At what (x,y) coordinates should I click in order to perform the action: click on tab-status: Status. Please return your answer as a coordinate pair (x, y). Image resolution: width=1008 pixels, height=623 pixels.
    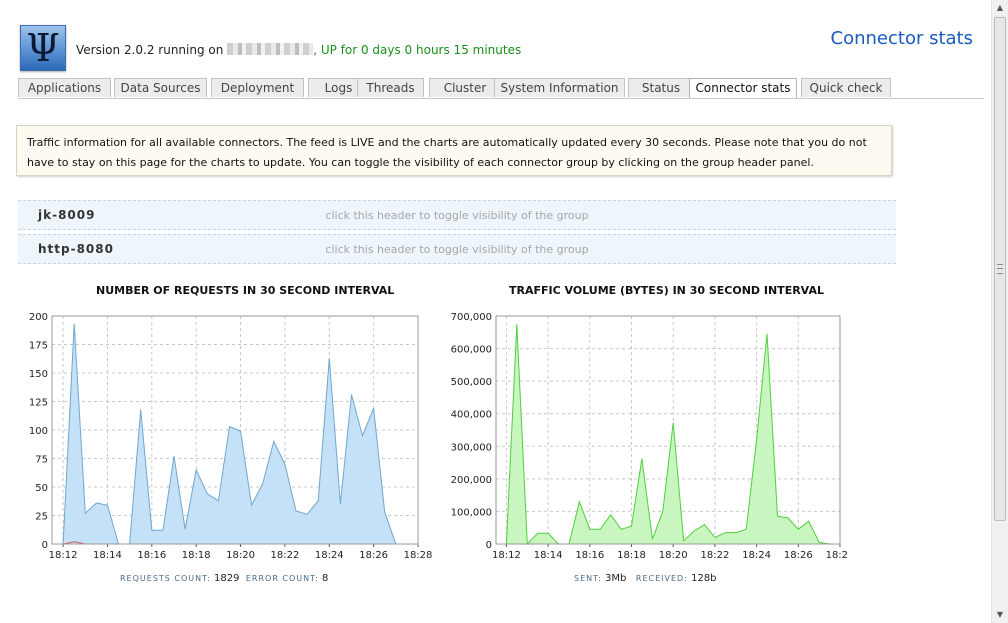
    Looking at the image, I should click on (661, 87).